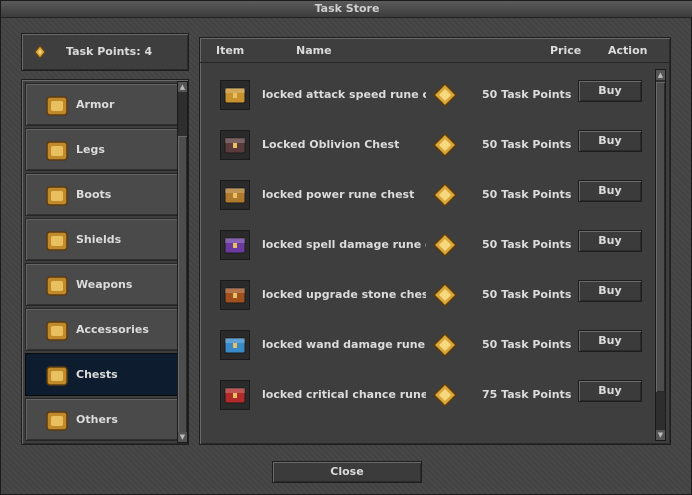  What do you see at coordinates (344, 94) in the screenshot?
I see `item-name: locked attack speed rune ch` at bounding box center [344, 94].